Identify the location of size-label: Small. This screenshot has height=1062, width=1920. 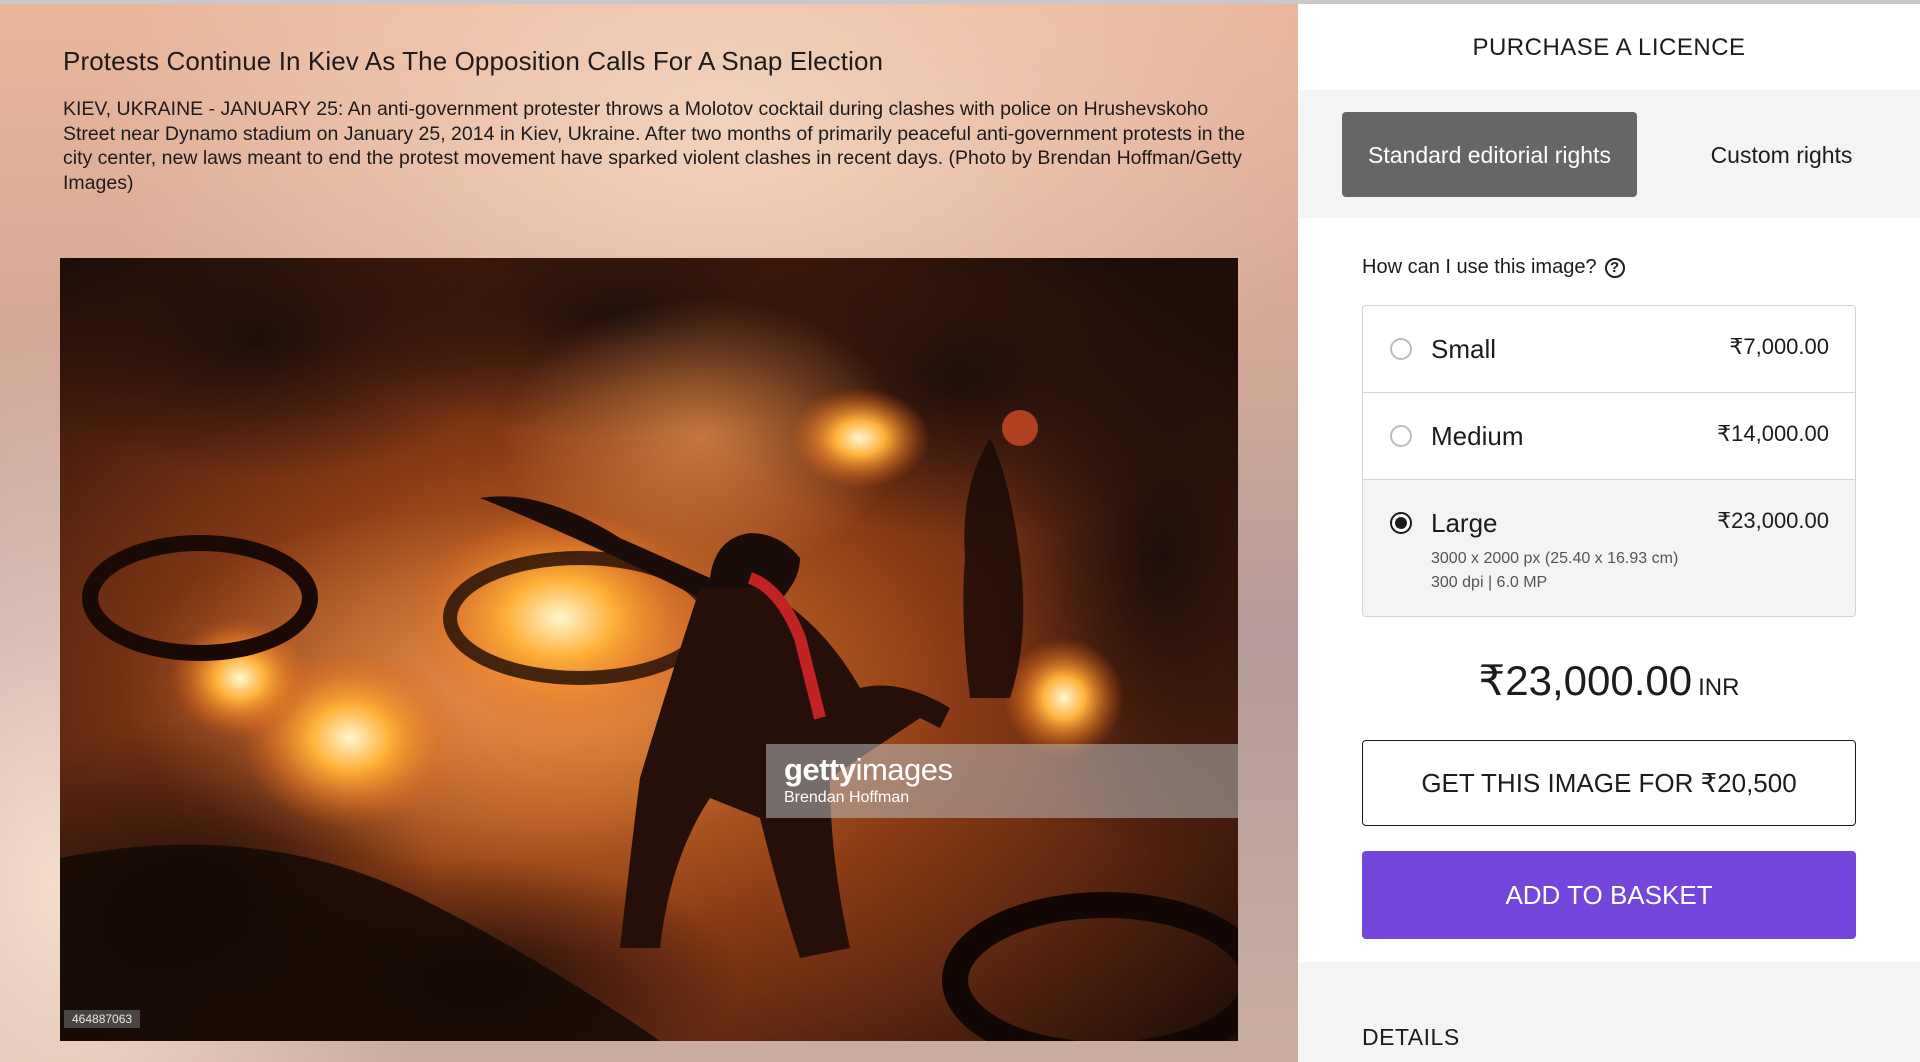
(1464, 349).